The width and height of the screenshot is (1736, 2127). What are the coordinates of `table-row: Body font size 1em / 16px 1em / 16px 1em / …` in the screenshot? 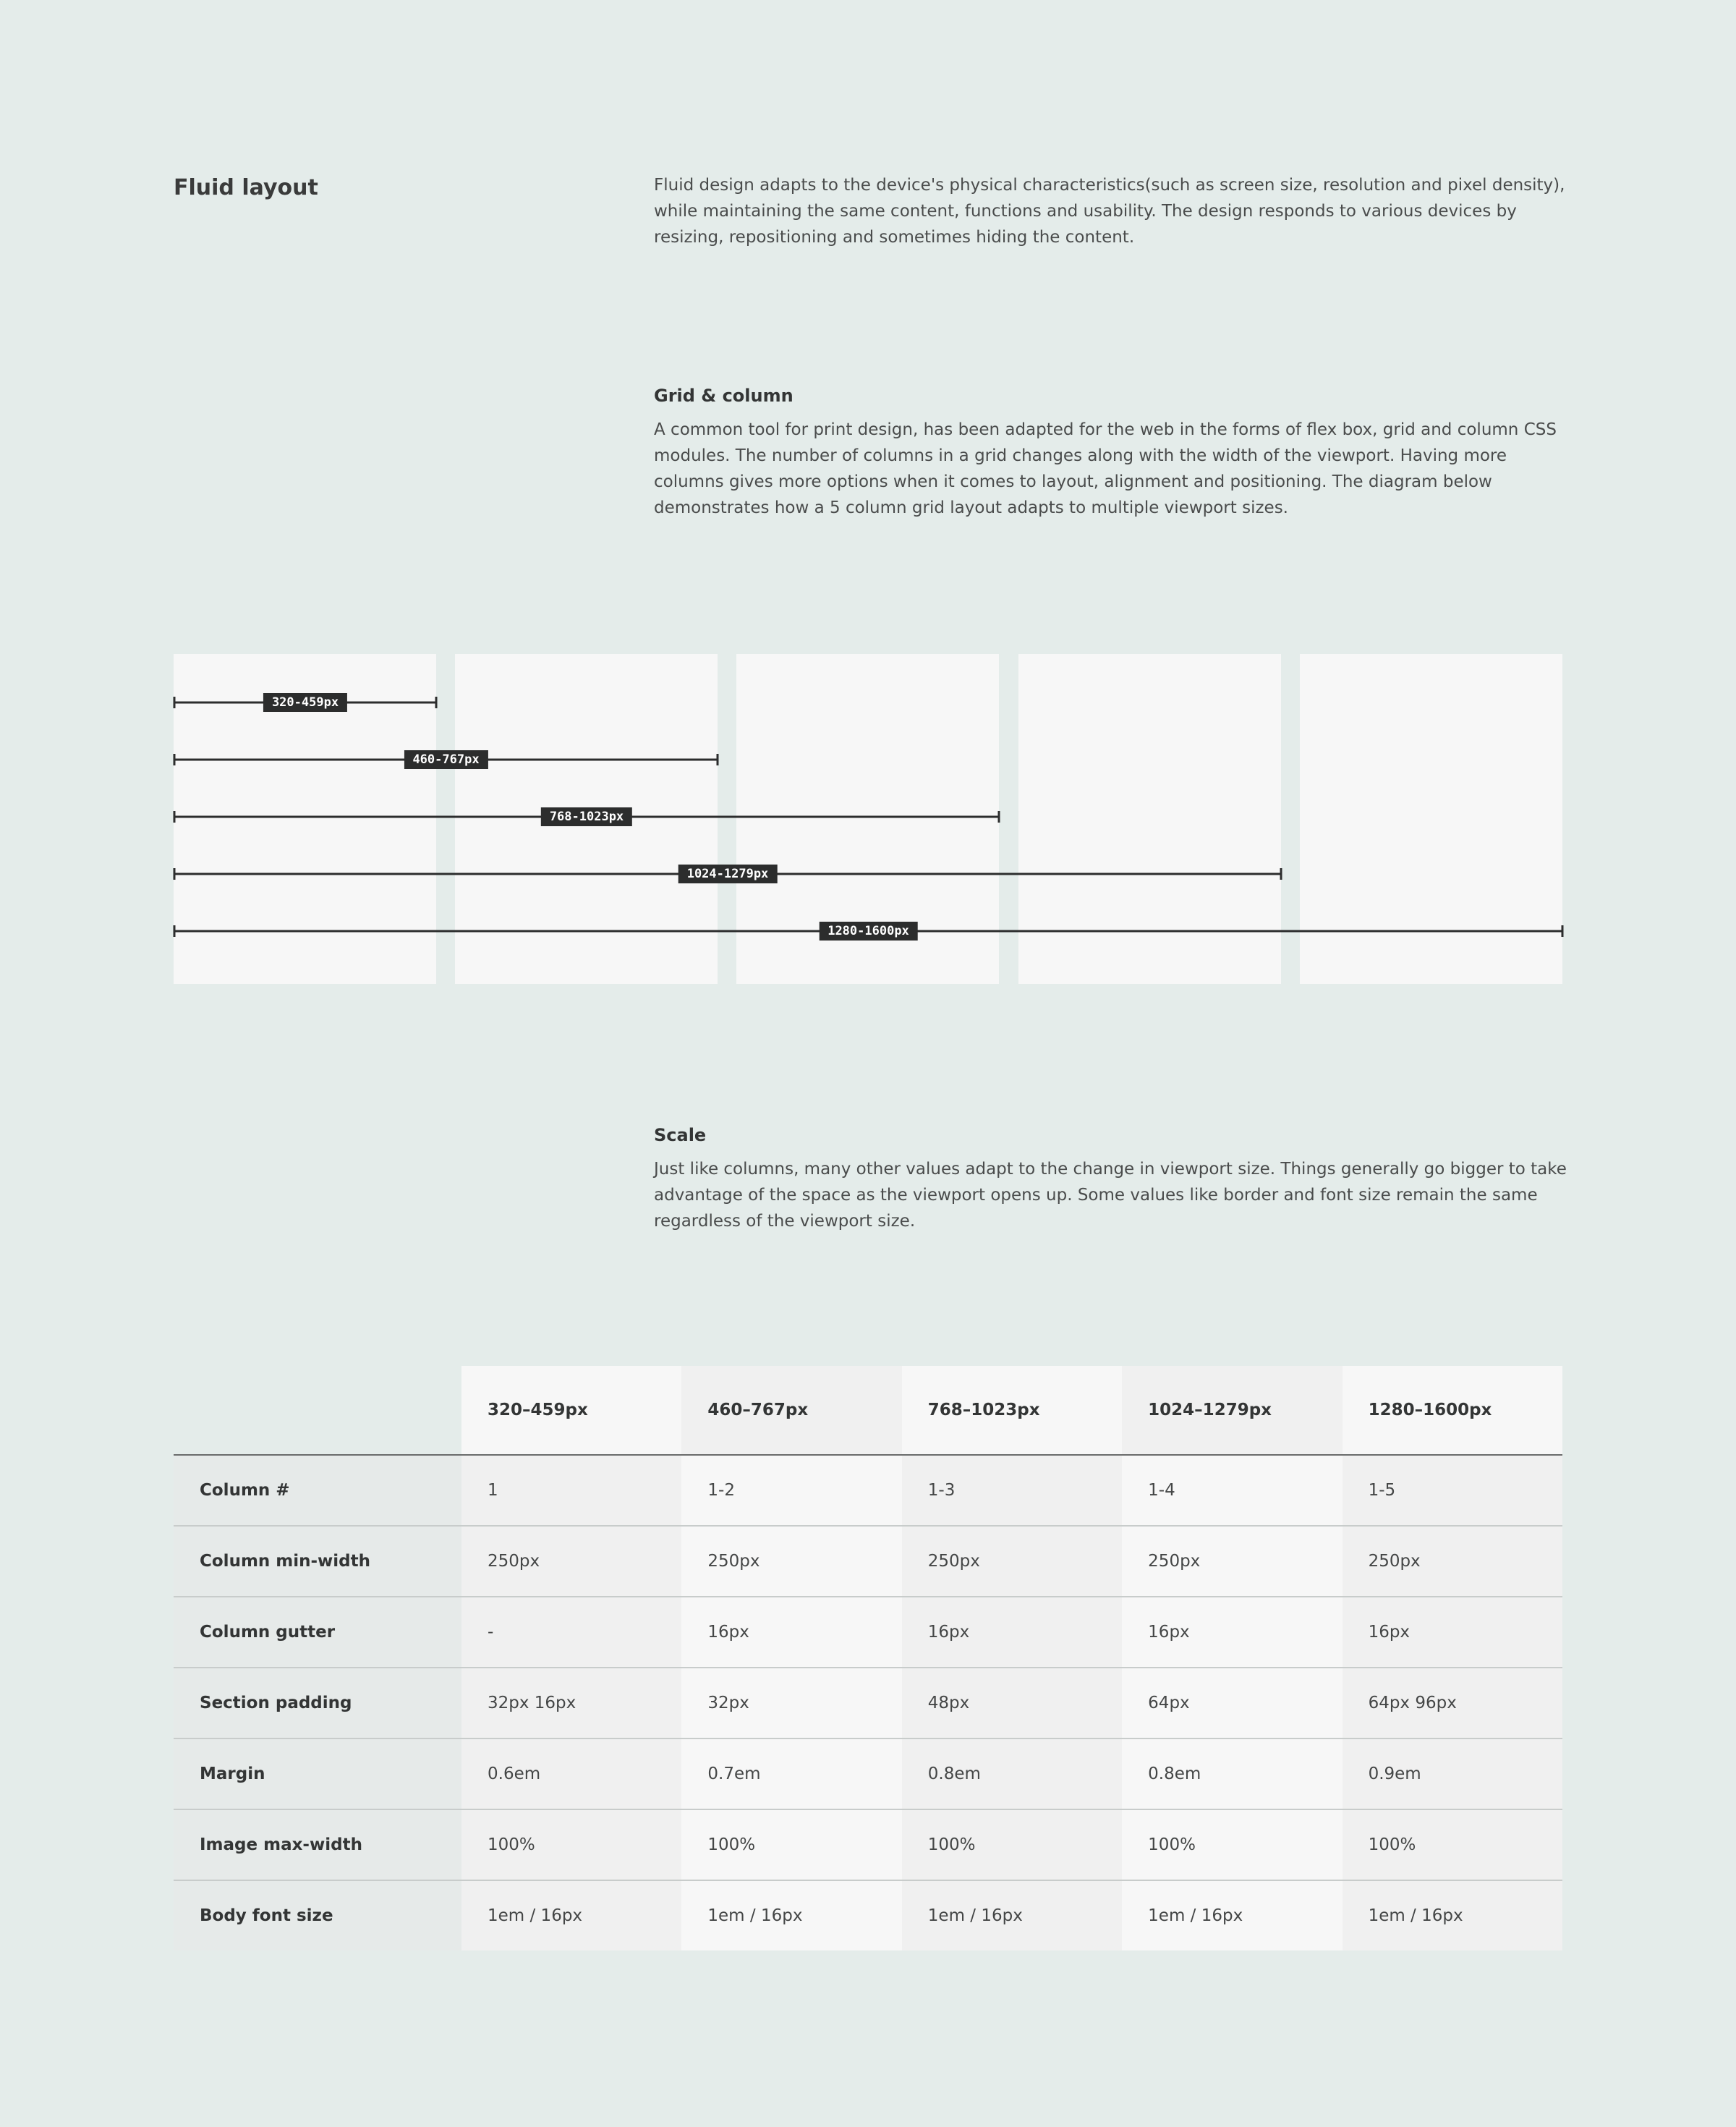 It's located at (868, 1915).